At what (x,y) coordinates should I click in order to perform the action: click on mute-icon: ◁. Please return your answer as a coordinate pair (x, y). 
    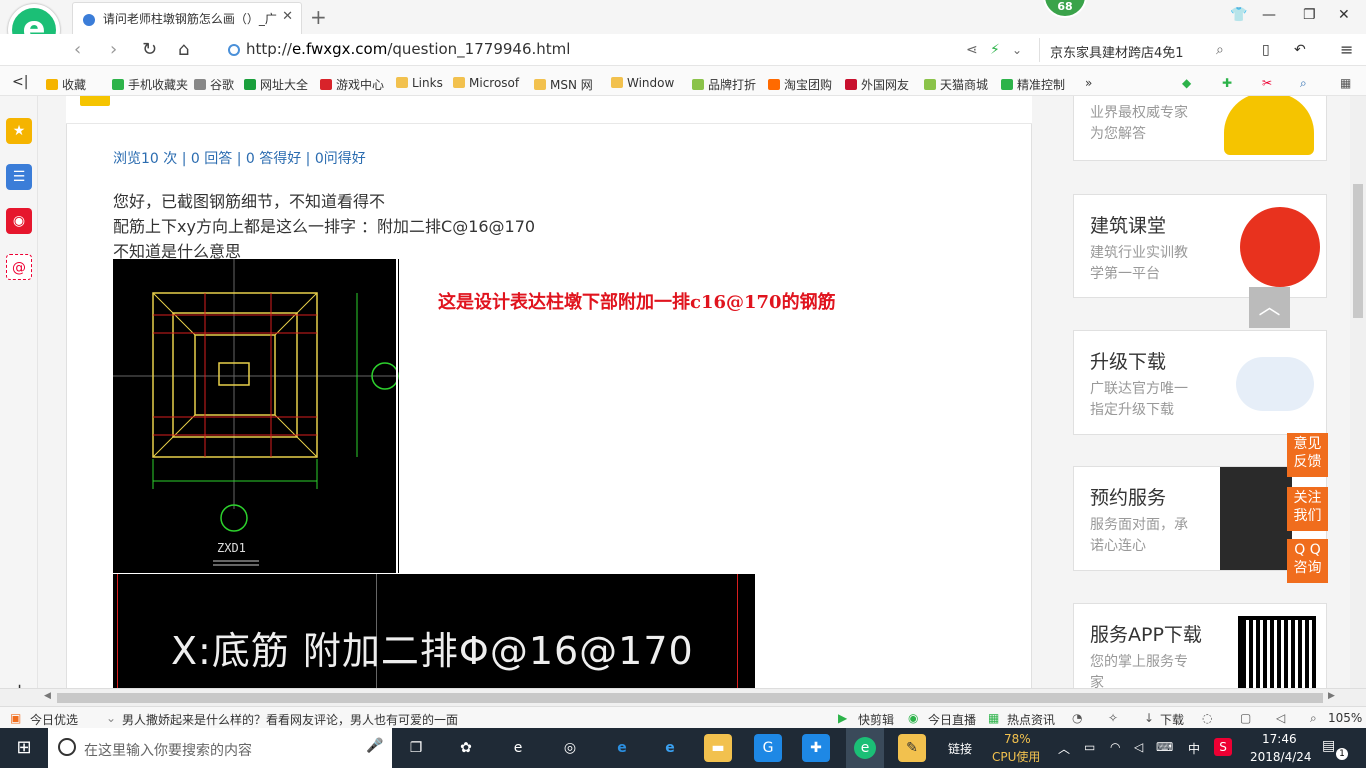
    Looking at the image, I should click on (1280, 718).